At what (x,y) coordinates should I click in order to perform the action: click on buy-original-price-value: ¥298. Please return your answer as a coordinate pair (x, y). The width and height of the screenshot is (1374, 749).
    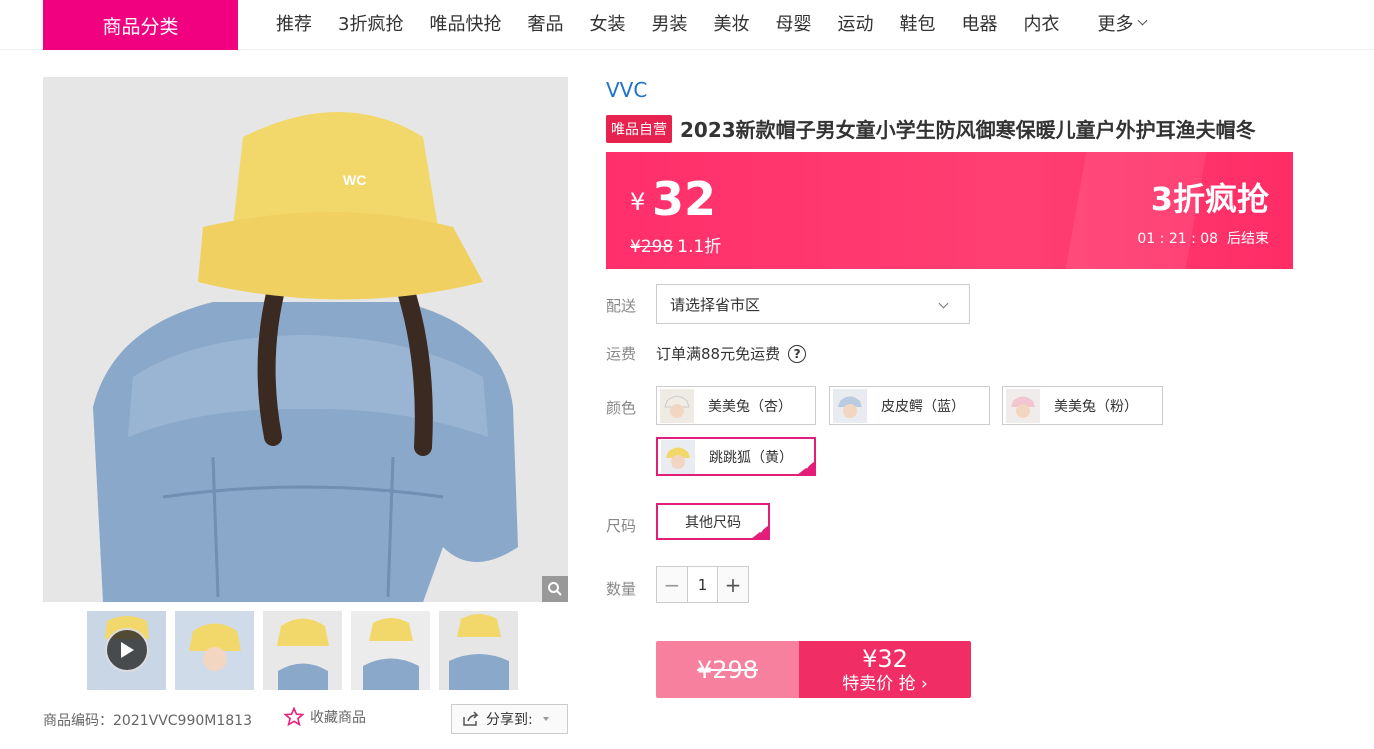
    Looking at the image, I should click on (727, 669).